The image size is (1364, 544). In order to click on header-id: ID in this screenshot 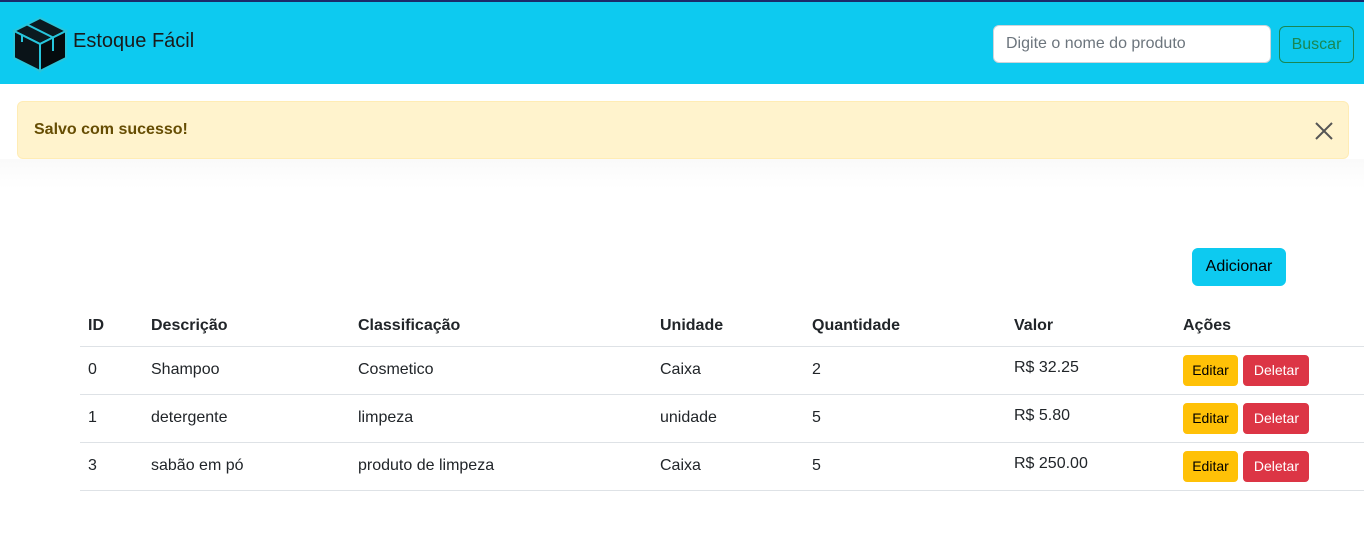, I will do `click(111, 326)`.